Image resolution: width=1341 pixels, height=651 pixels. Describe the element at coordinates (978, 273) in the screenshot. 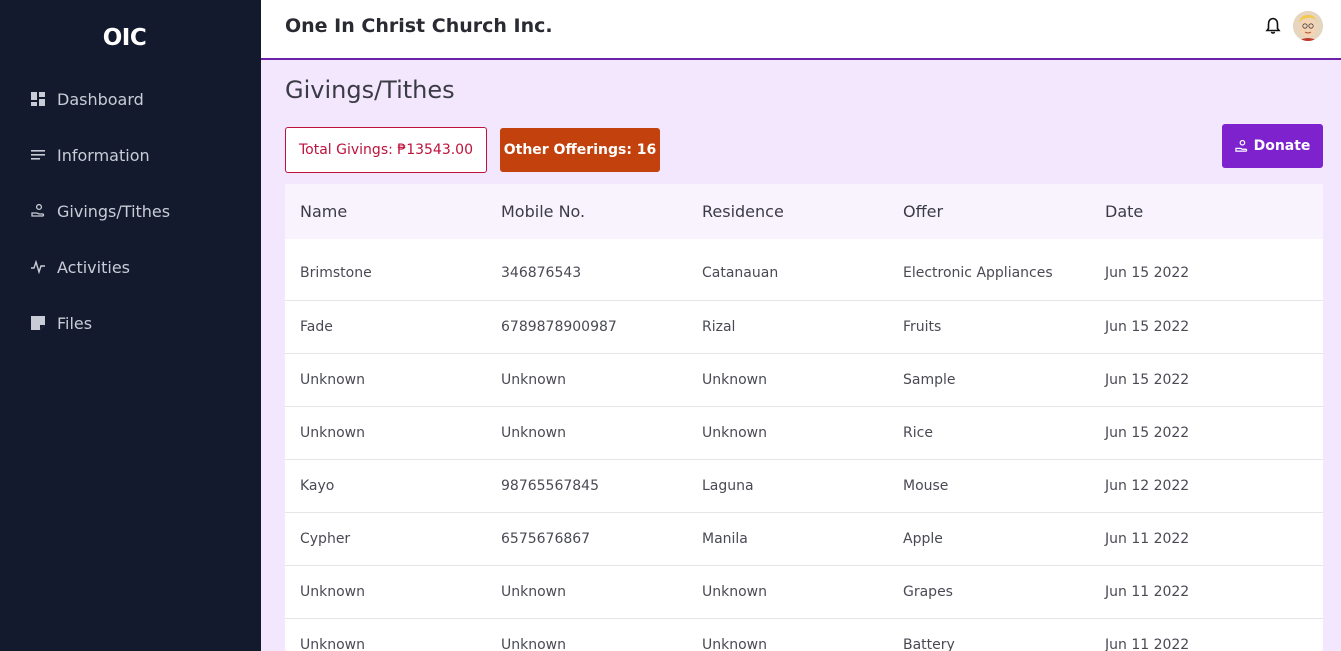

I see `cell-offer: Electronic Appliances` at that location.